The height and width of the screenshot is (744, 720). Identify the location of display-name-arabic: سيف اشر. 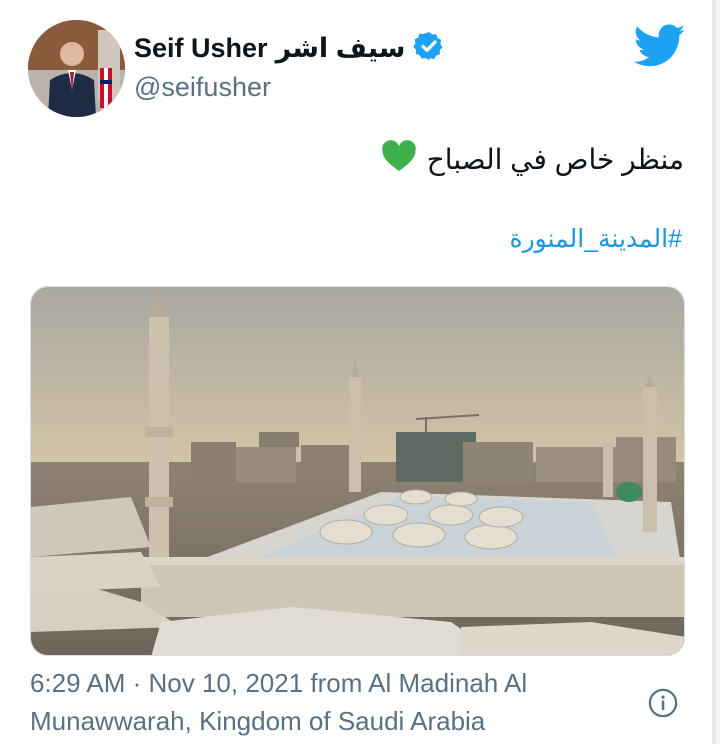
(341, 48).